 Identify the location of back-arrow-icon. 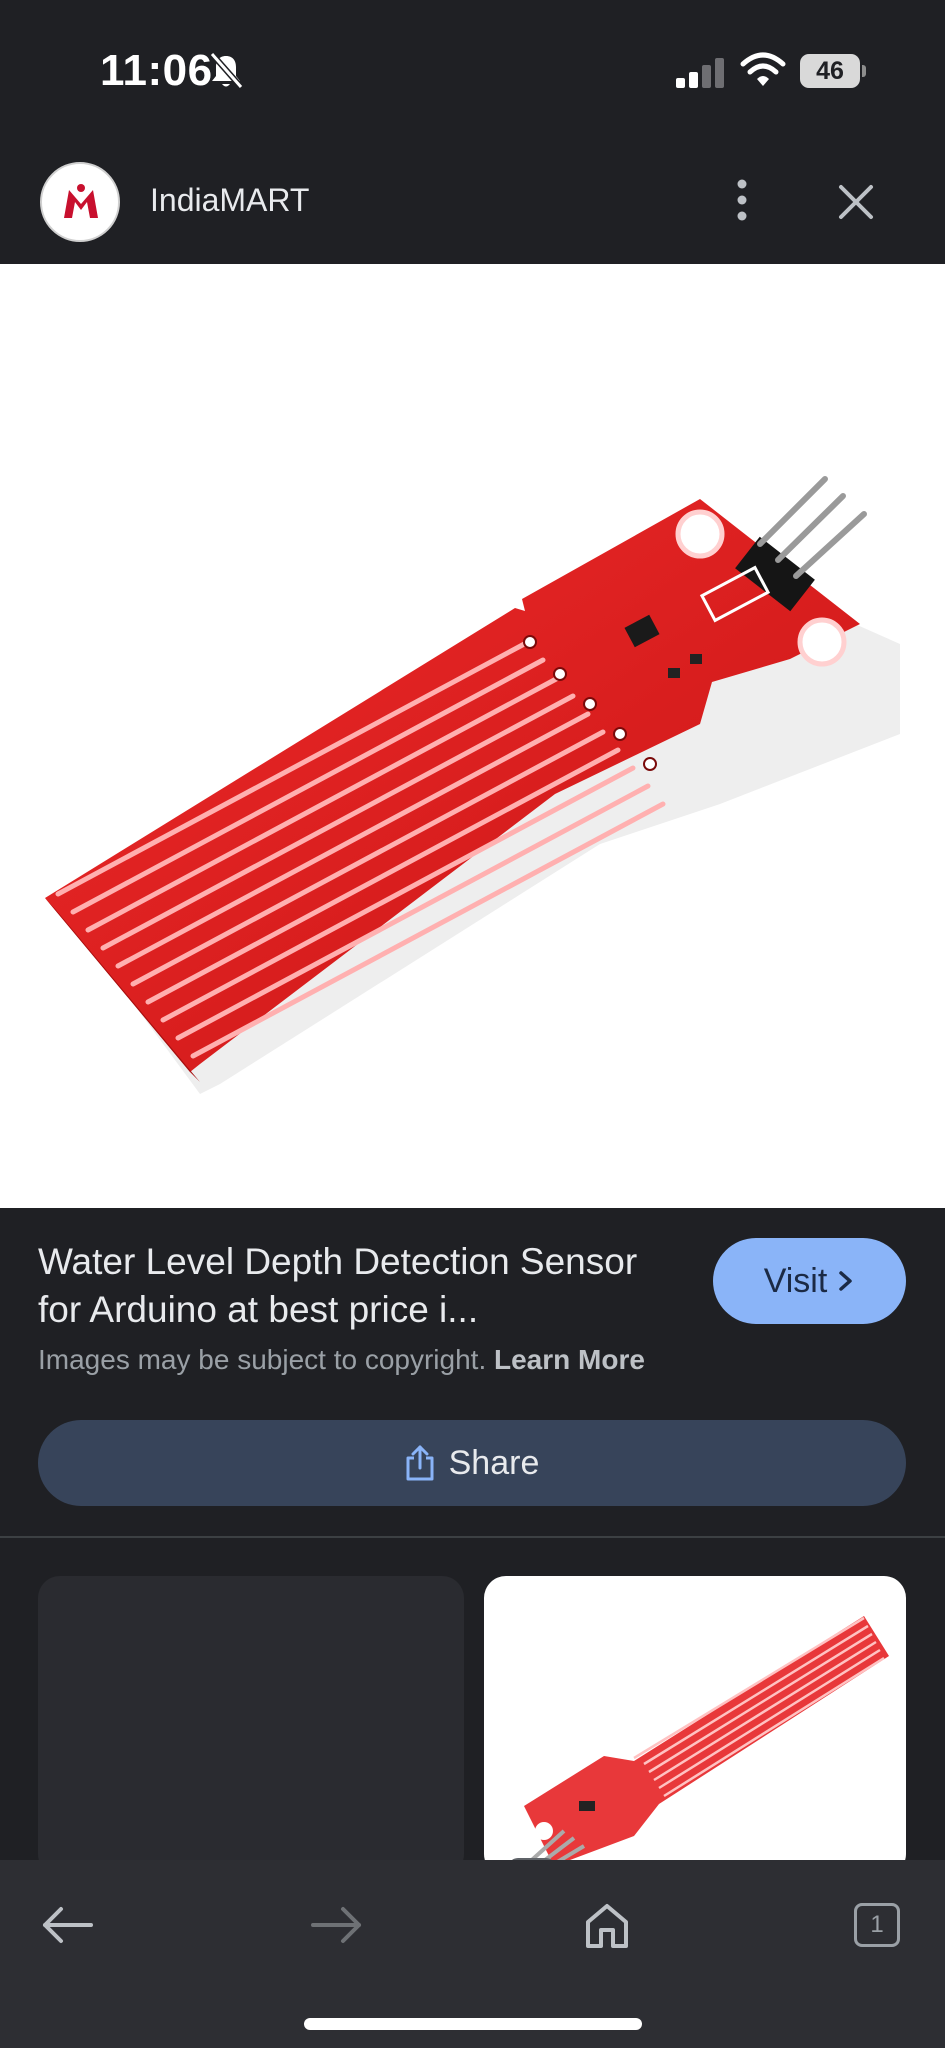
(68, 1925).